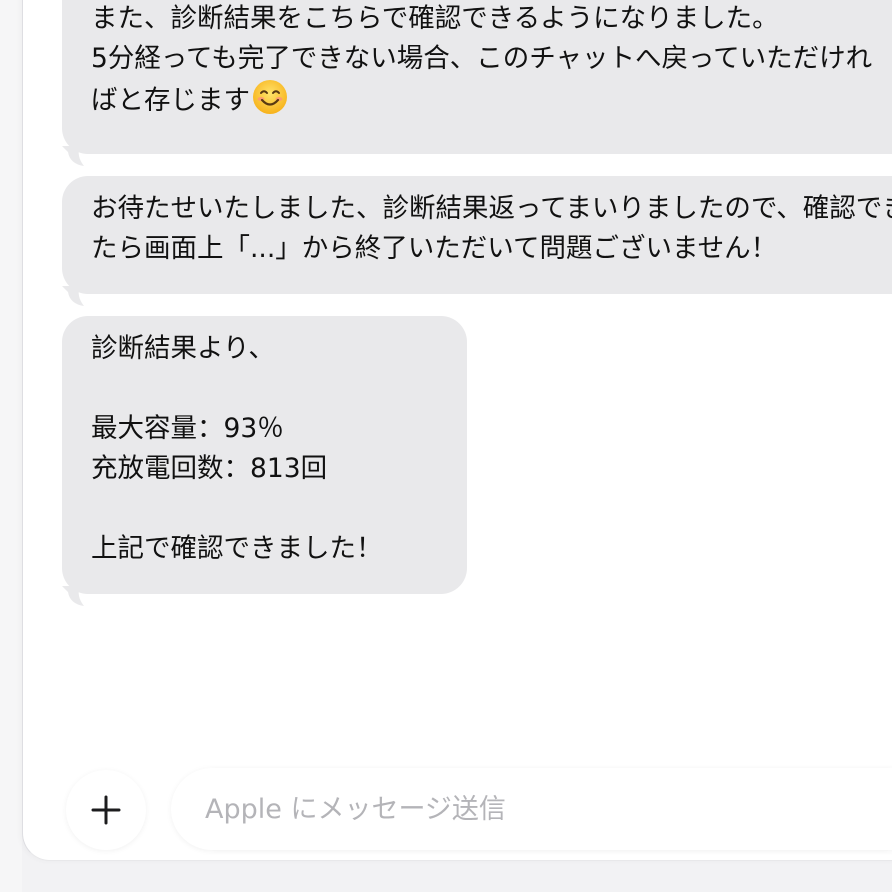 This screenshot has height=892, width=892. I want to click on message-input-container, so click(531, 809).